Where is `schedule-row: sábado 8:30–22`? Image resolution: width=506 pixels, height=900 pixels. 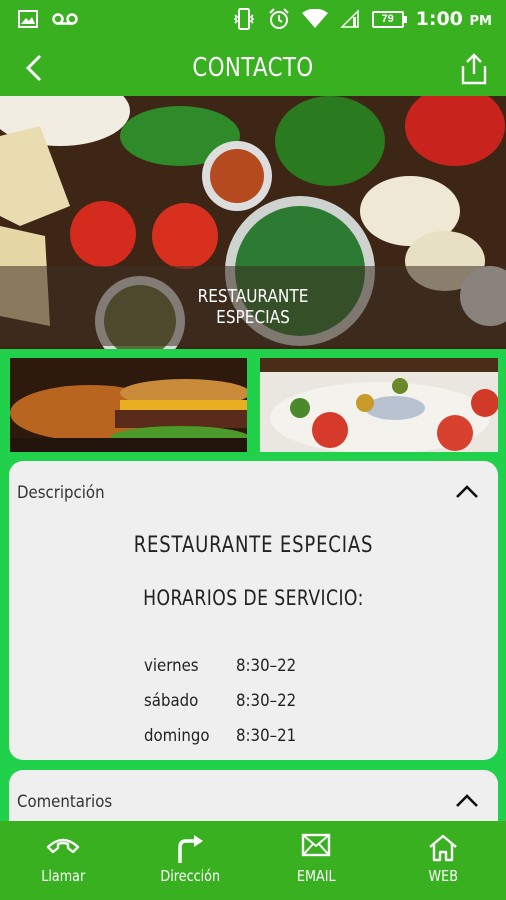
schedule-row: sábado 8:30–22 is located at coordinates (224, 708).